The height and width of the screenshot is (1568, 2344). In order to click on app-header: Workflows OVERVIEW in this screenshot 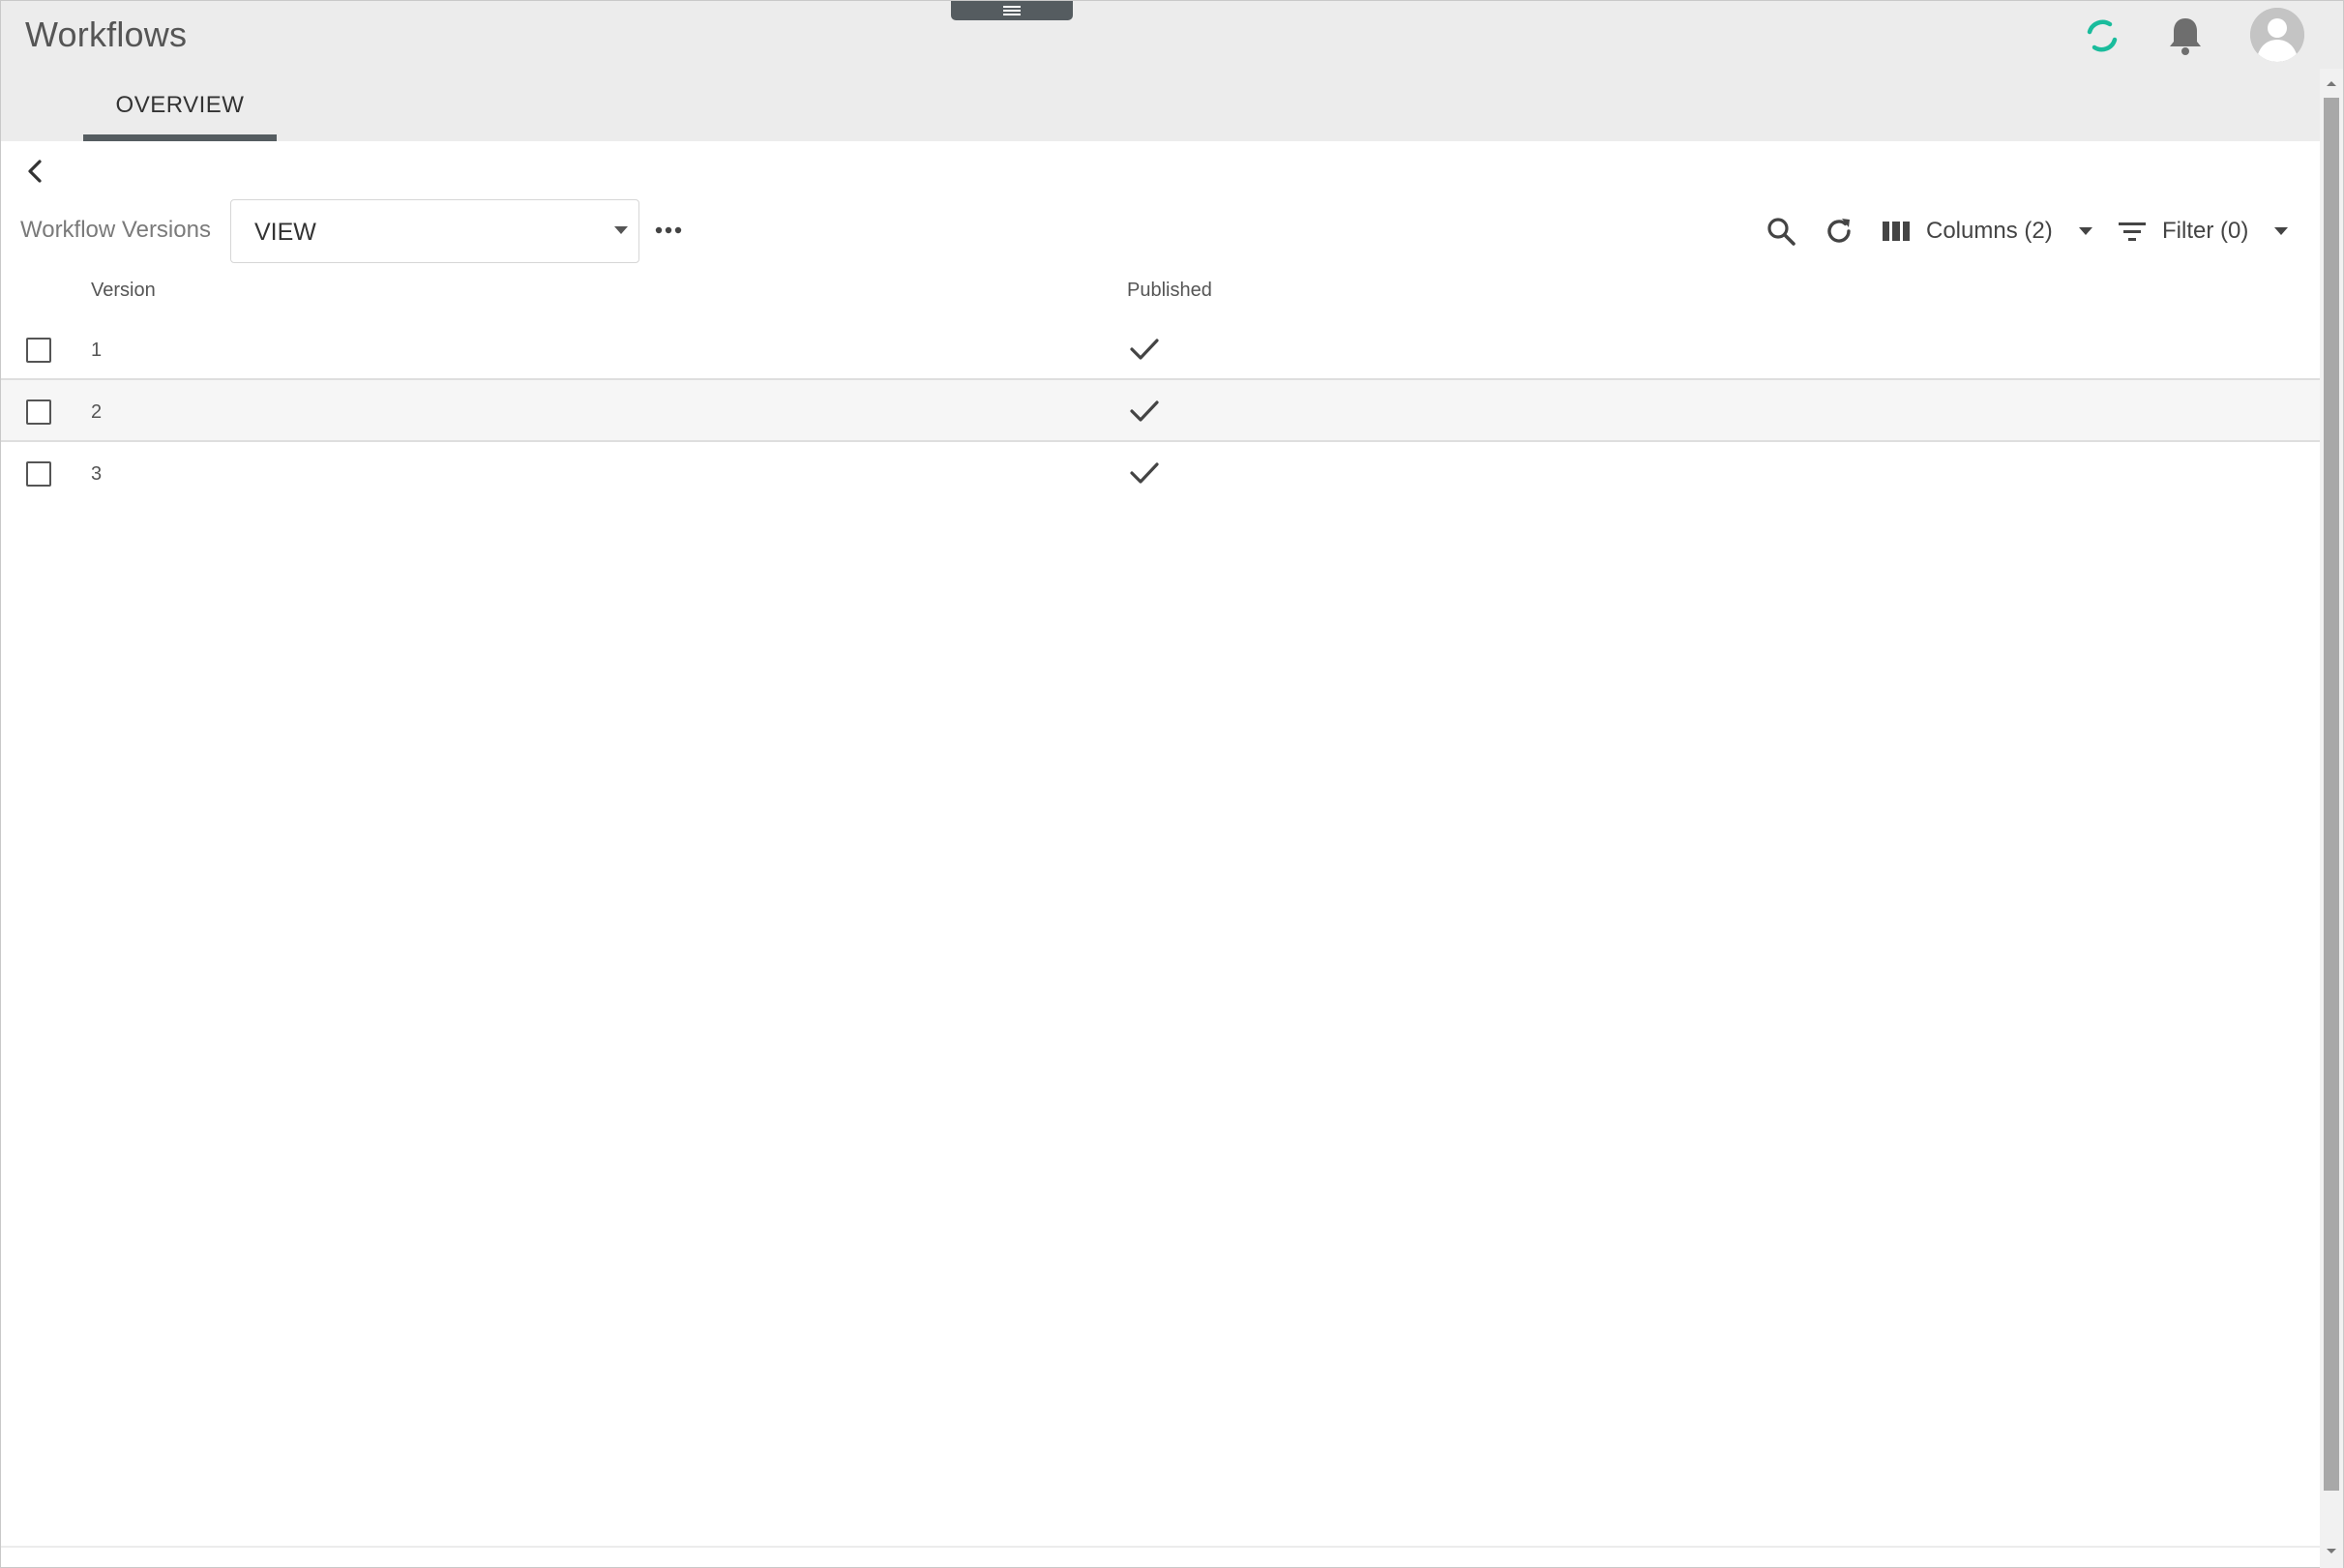, I will do `click(1172, 71)`.